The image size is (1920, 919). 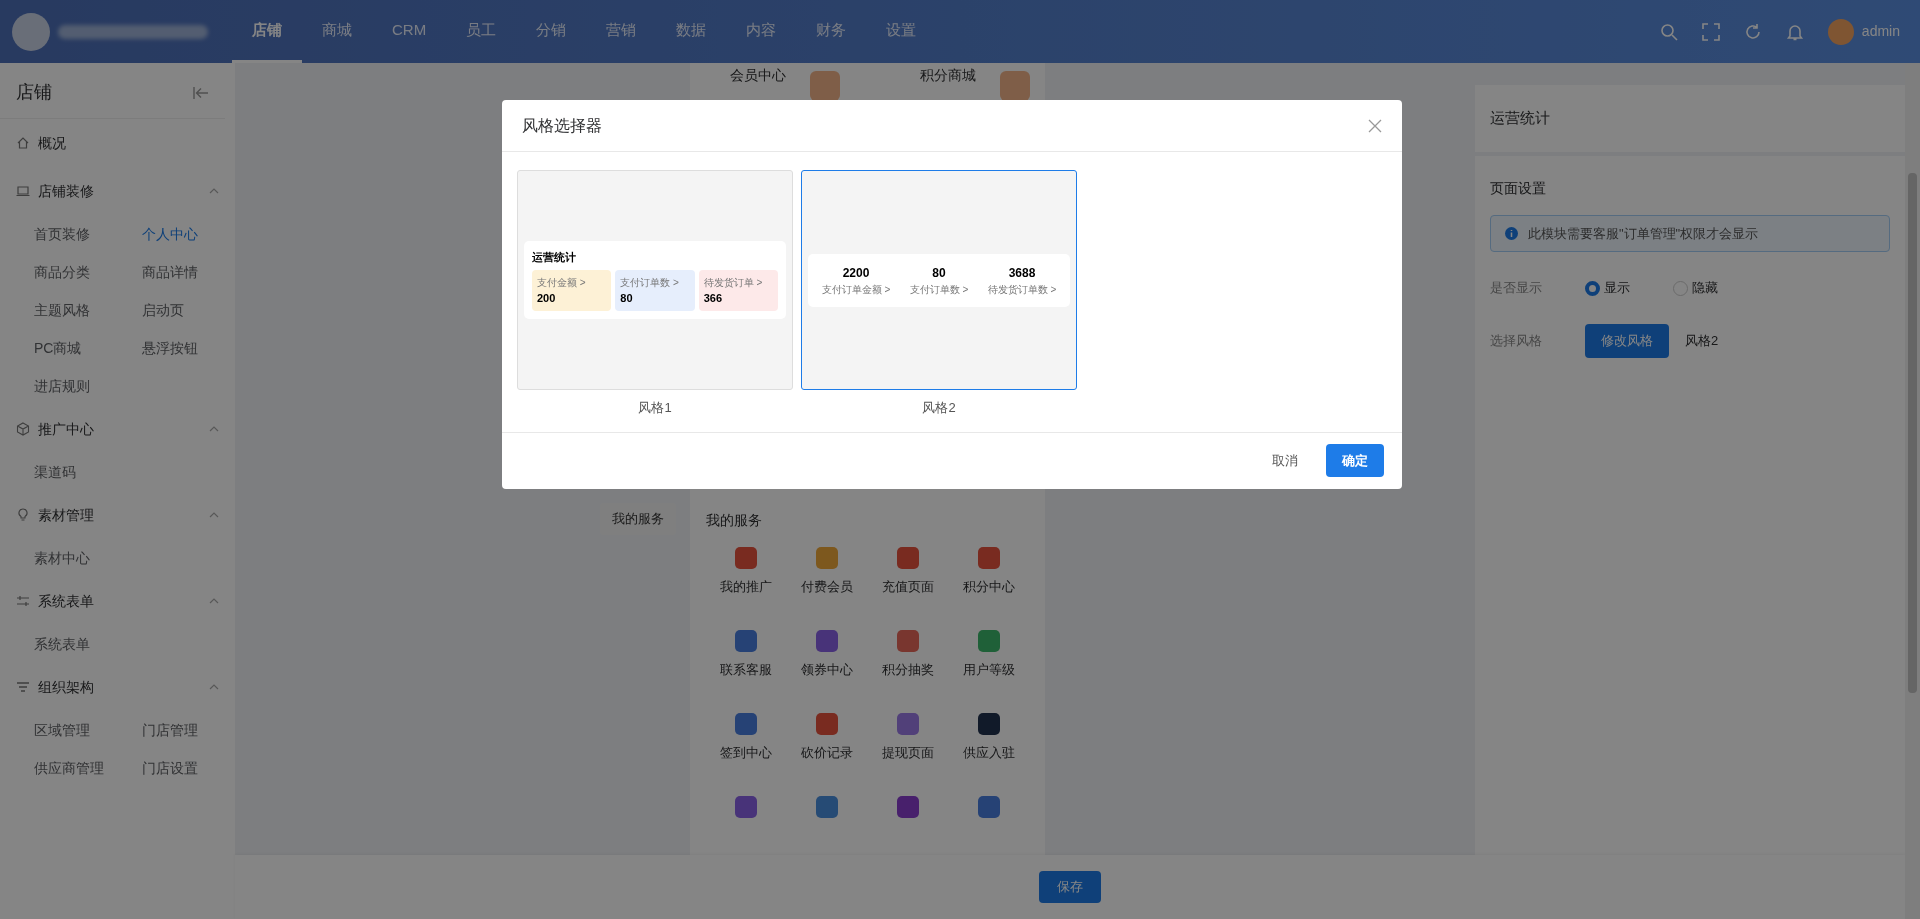 I want to click on entry-title: 积分商城, so click(x=948, y=75).